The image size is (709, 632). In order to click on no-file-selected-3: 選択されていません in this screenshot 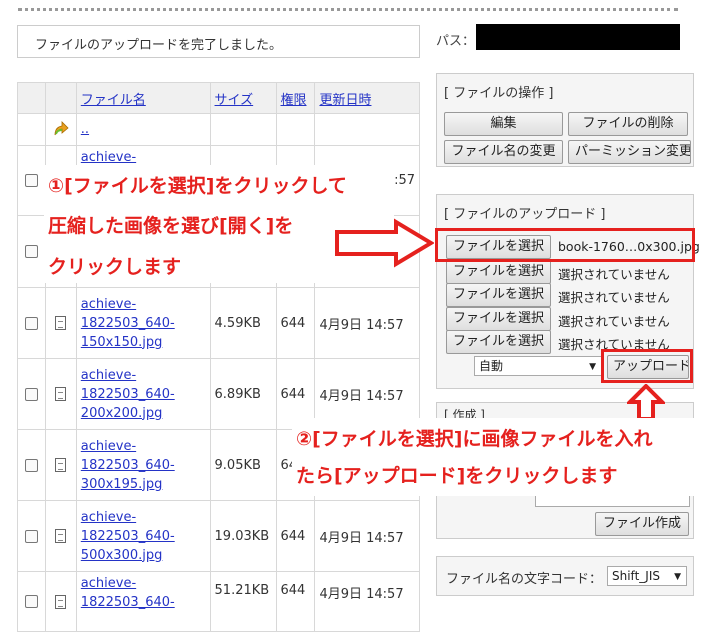, I will do `click(614, 297)`.